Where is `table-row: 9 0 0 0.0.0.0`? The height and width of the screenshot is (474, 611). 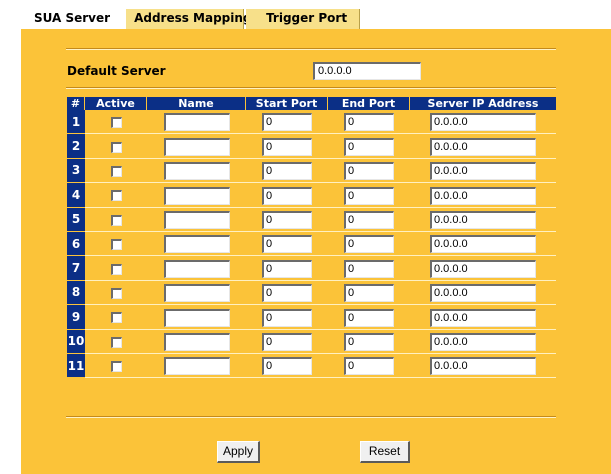
table-row: 9 0 0 0.0.0.0 is located at coordinates (311, 317).